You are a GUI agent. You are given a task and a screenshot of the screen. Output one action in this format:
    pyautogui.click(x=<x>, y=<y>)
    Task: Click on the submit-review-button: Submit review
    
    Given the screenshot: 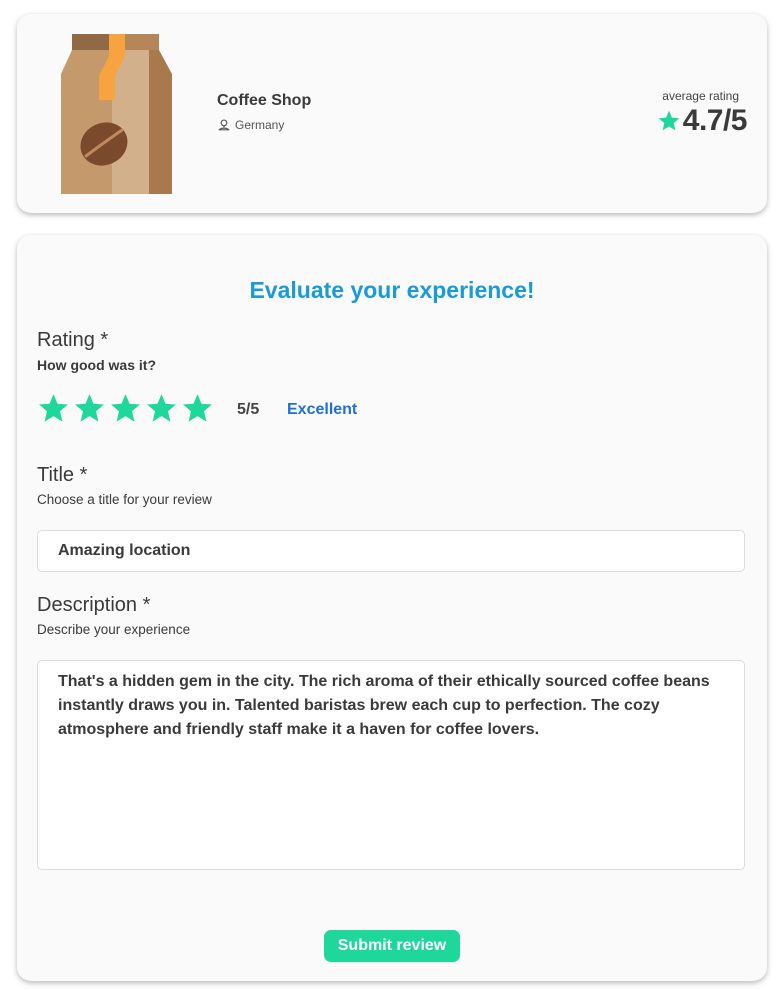 What is the action you would take?
    pyautogui.click(x=392, y=946)
    